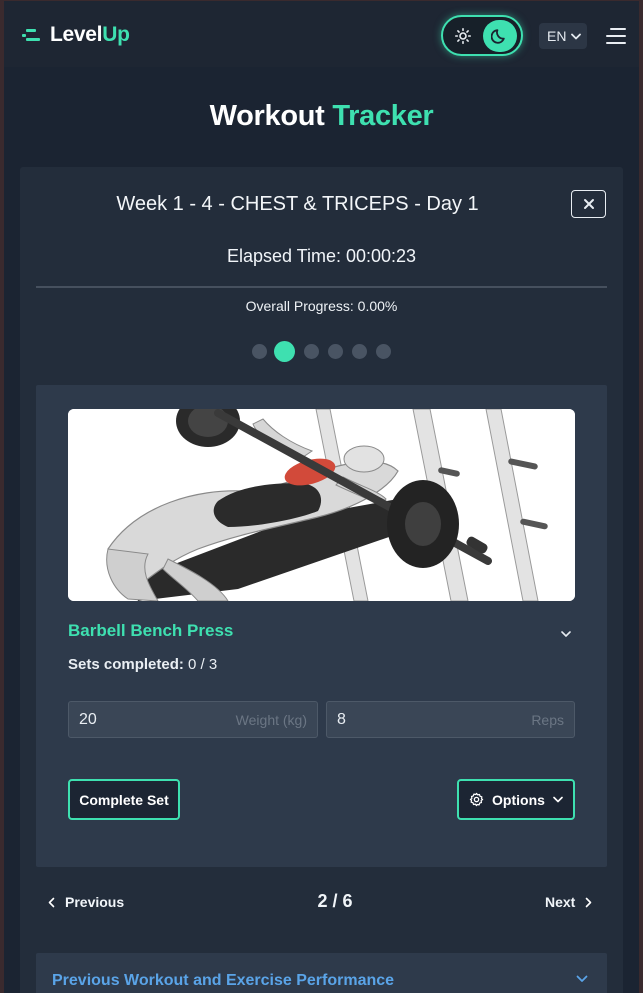 The width and height of the screenshot is (643, 993). I want to click on close-workout-button, so click(588, 204).